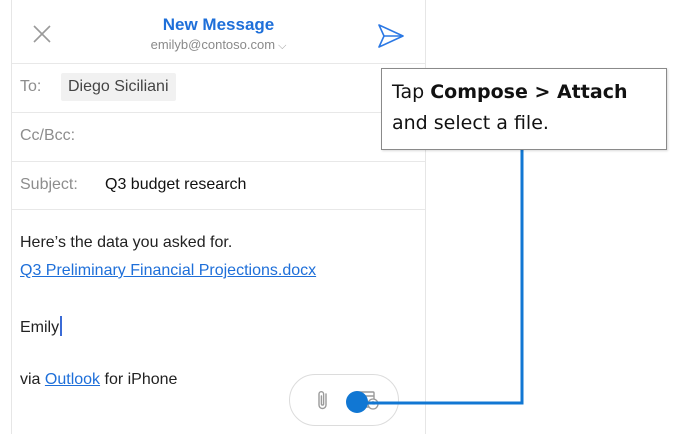  What do you see at coordinates (31, 86) in the screenshot?
I see `to-label: To:` at bounding box center [31, 86].